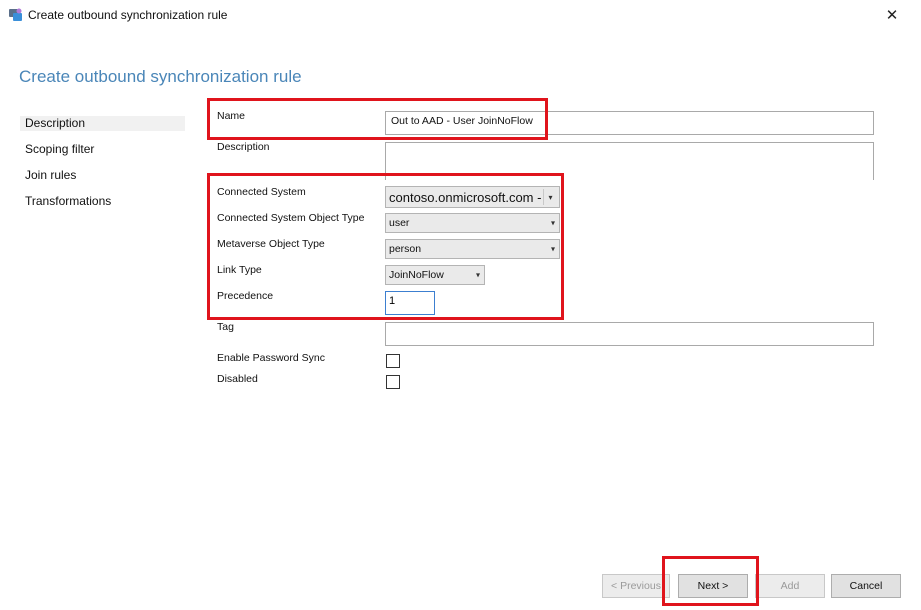  Describe the element at coordinates (271, 244) in the screenshot. I see `metaverse-object-type-label: Metaverse Object Type` at that location.